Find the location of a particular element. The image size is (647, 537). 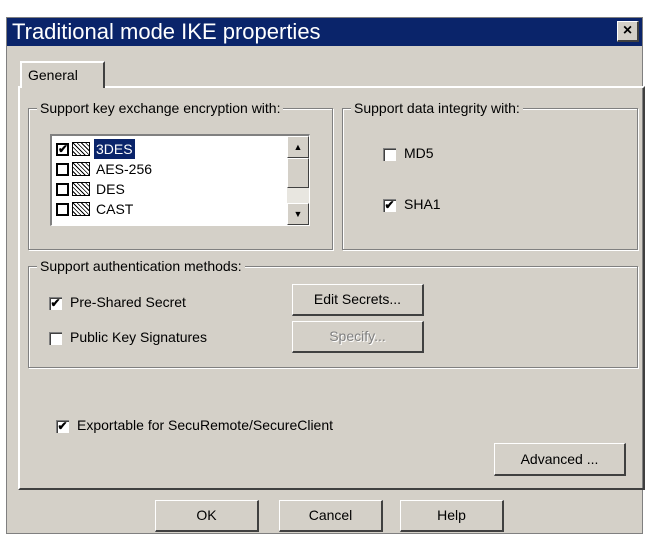

list-item-label: AES-256 is located at coordinates (124, 169).